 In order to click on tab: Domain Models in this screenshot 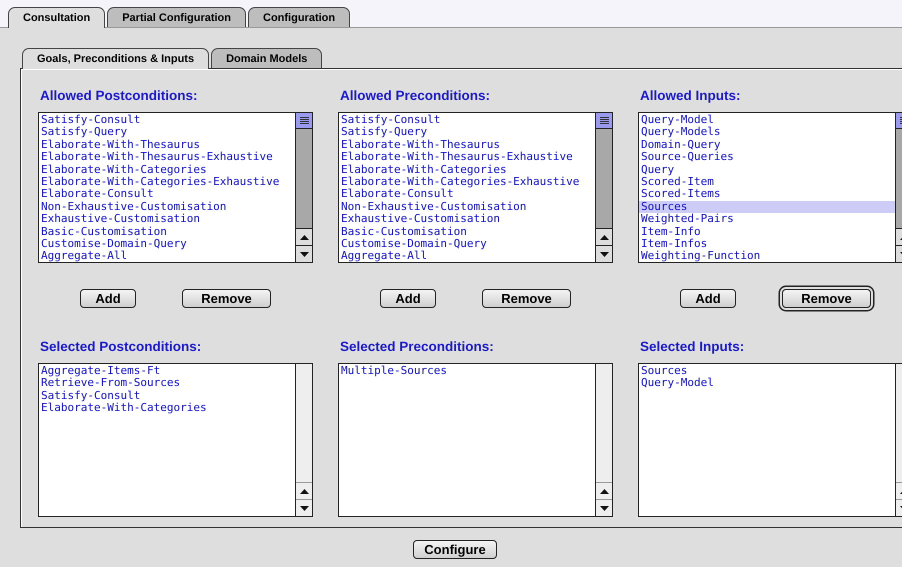, I will do `click(266, 58)`.